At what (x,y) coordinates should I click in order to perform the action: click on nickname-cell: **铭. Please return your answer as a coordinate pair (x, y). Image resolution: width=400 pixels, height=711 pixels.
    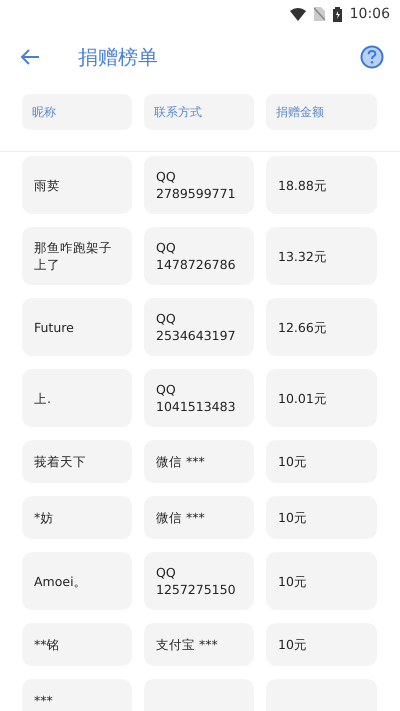
    Looking at the image, I should click on (77, 644).